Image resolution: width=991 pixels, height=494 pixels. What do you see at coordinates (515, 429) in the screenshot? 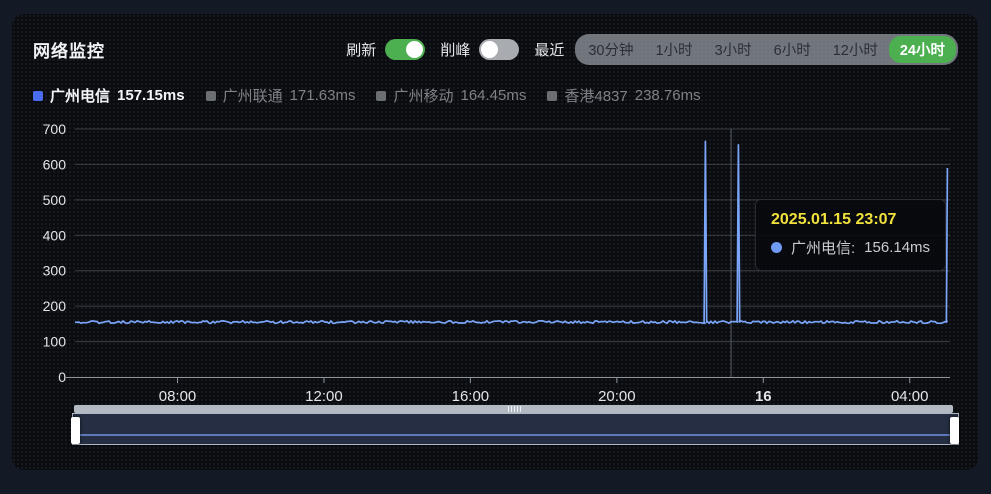
I see `datazoom-window` at bounding box center [515, 429].